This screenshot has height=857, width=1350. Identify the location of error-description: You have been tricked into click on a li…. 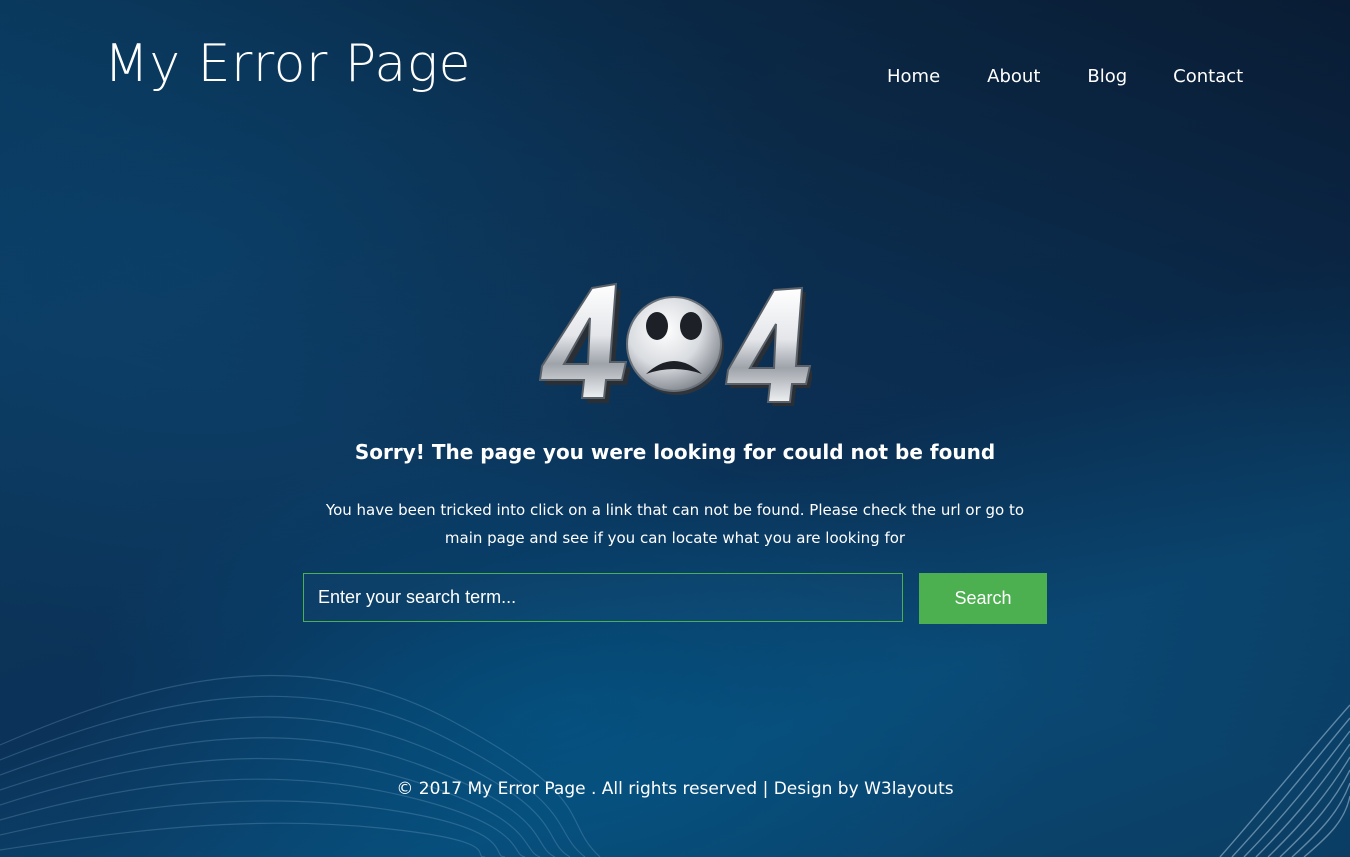
(675, 524).